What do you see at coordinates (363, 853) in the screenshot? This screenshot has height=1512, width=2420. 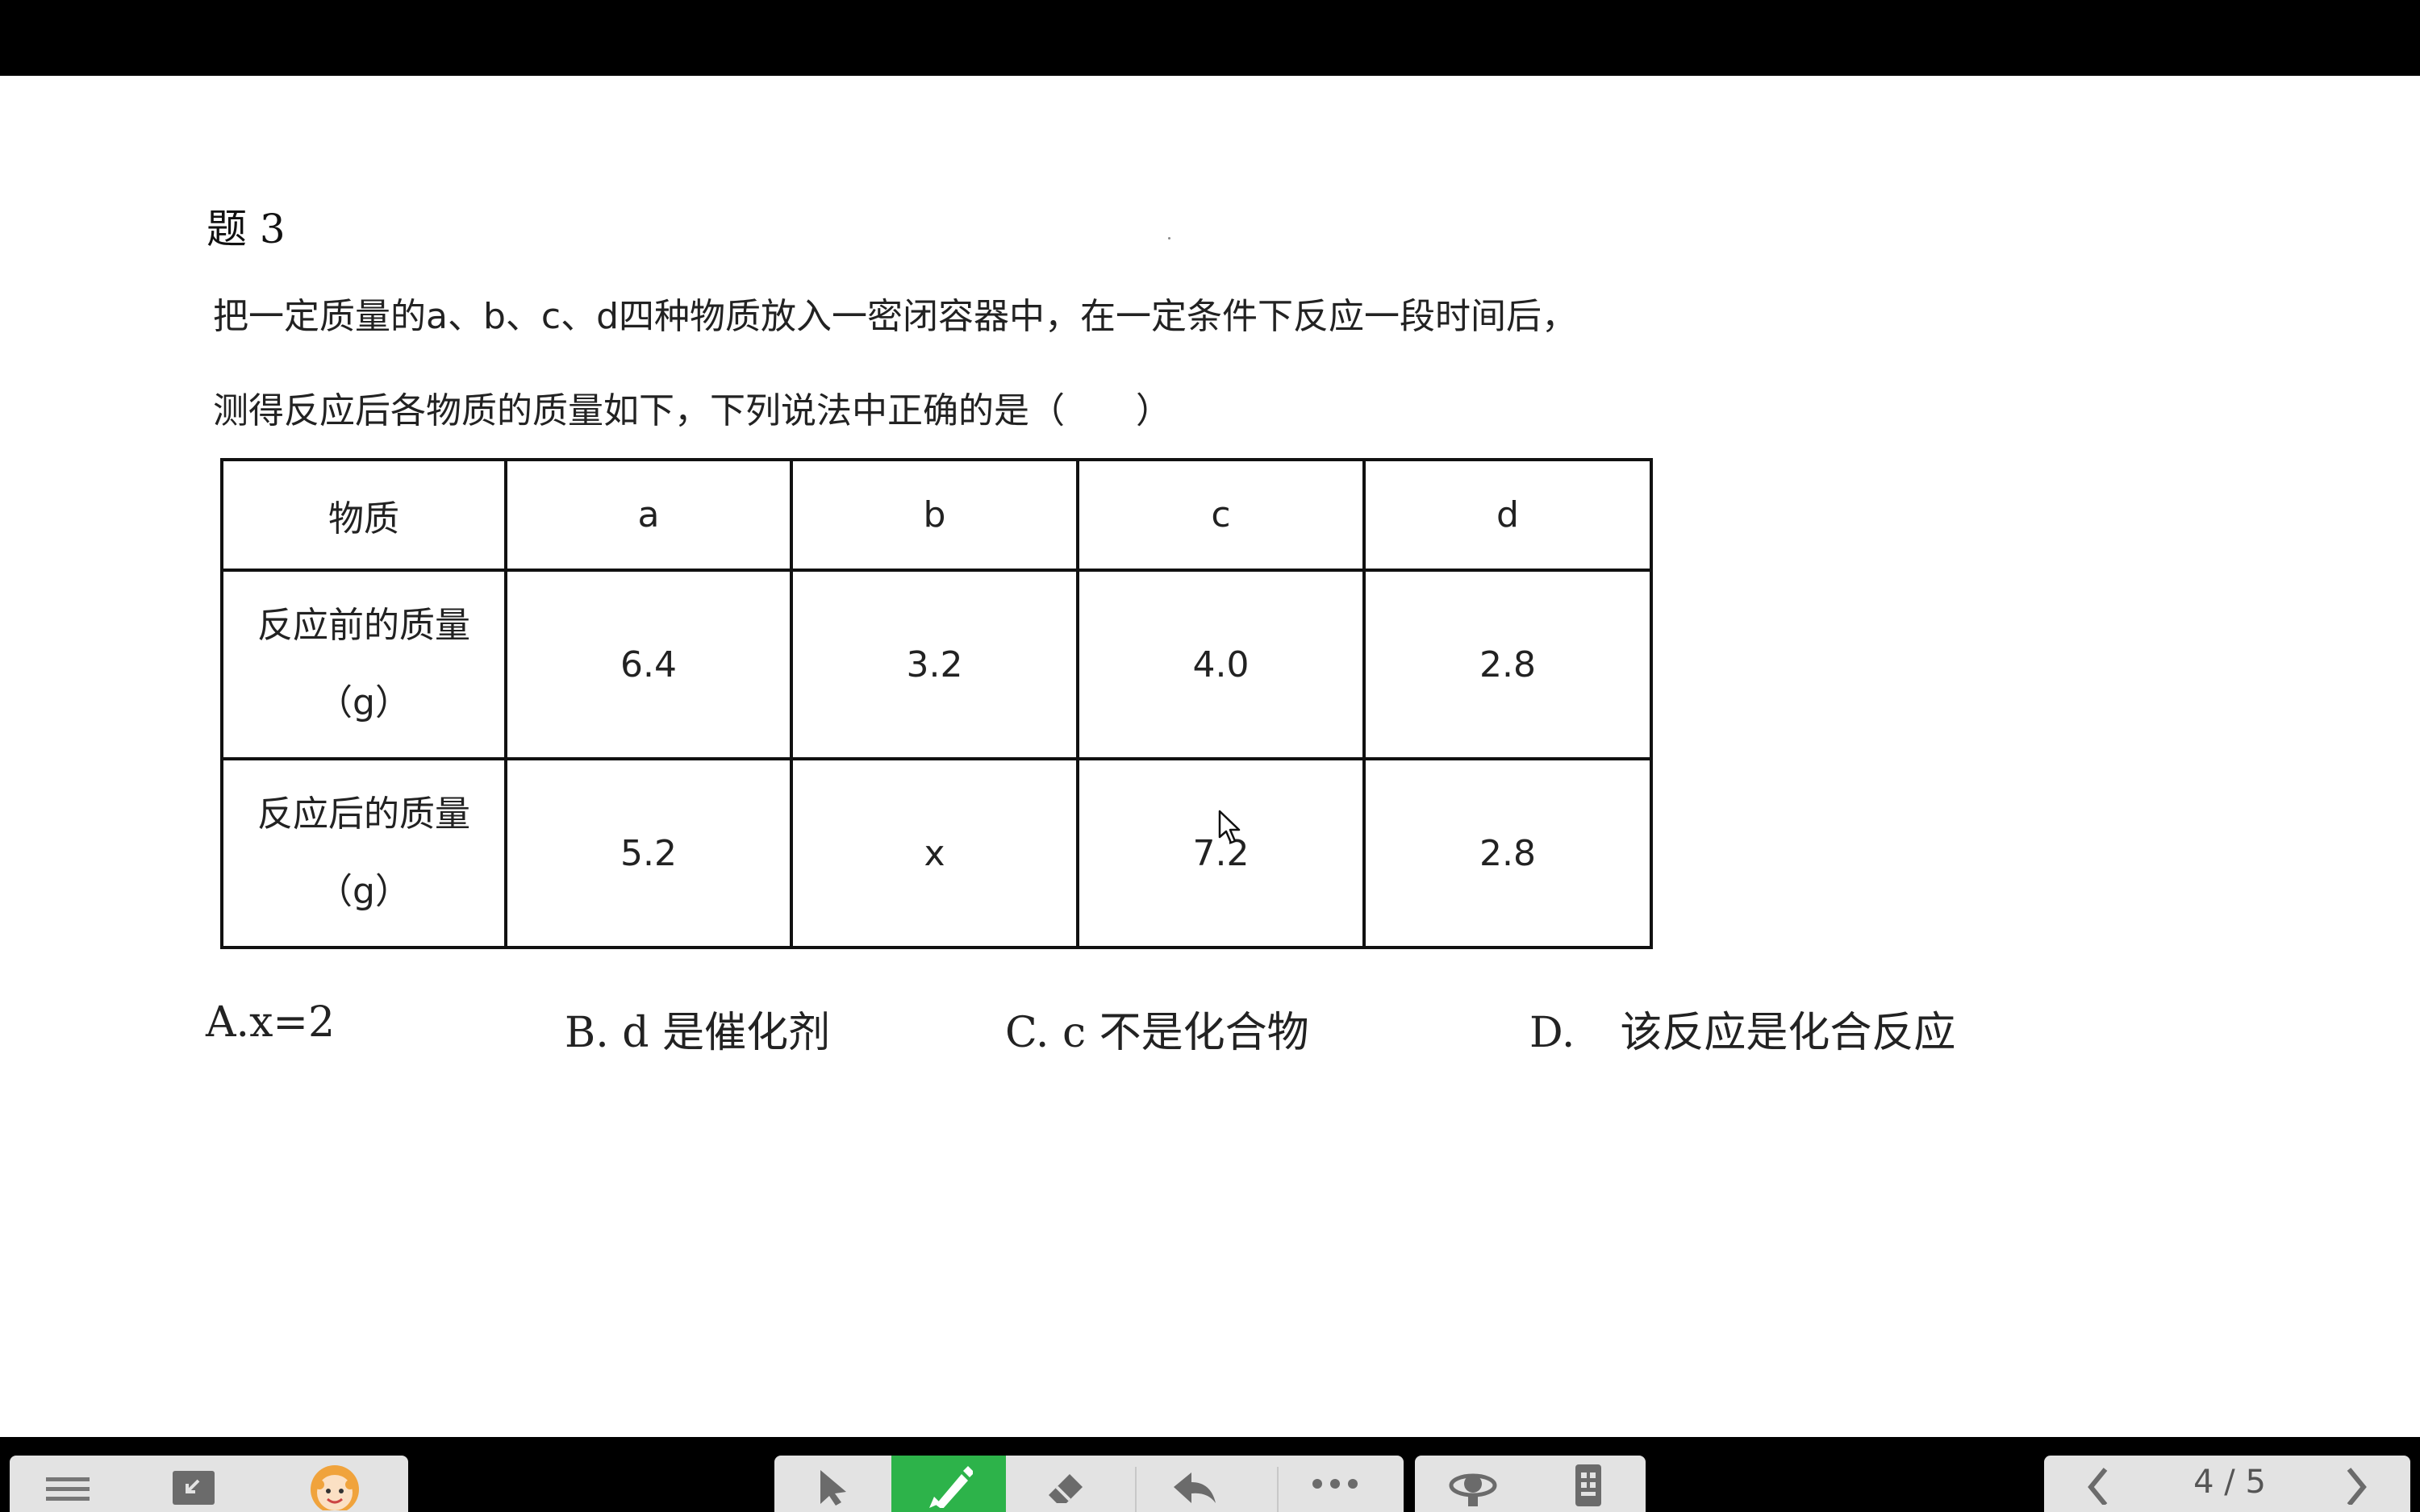 I see `row-label: 反应后的质量 （g）` at bounding box center [363, 853].